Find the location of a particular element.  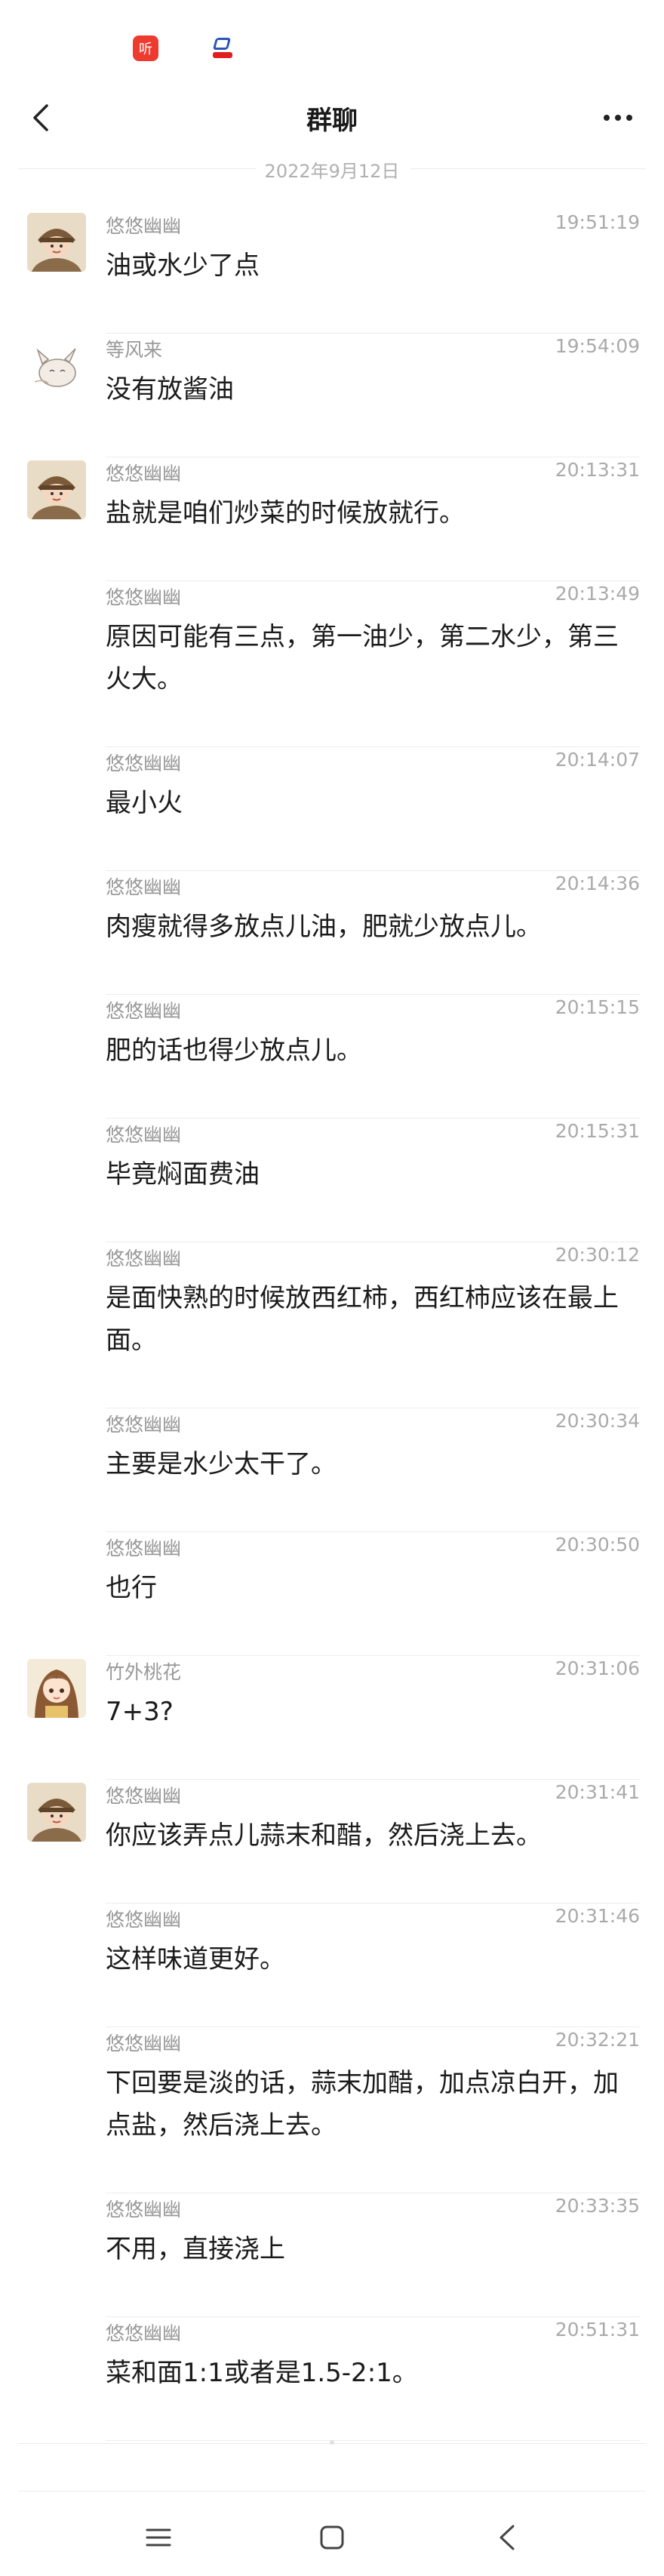

message-text: 不用，直接浇上 is located at coordinates (373, 2249).